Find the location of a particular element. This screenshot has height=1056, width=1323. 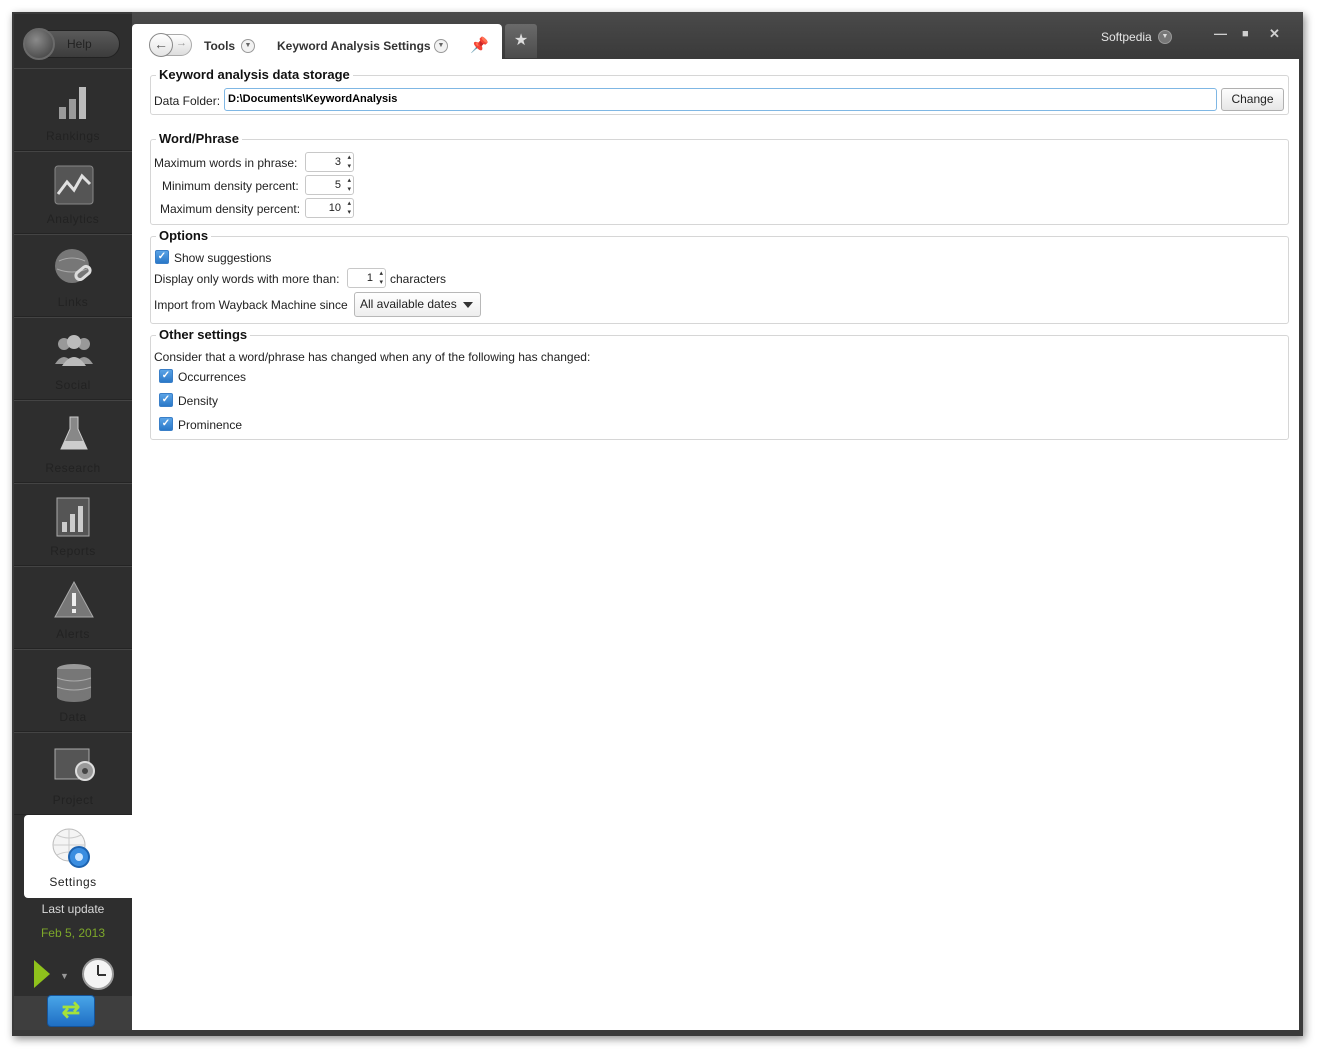

pin-icon: 📌 is located at coordinates (479, 45).